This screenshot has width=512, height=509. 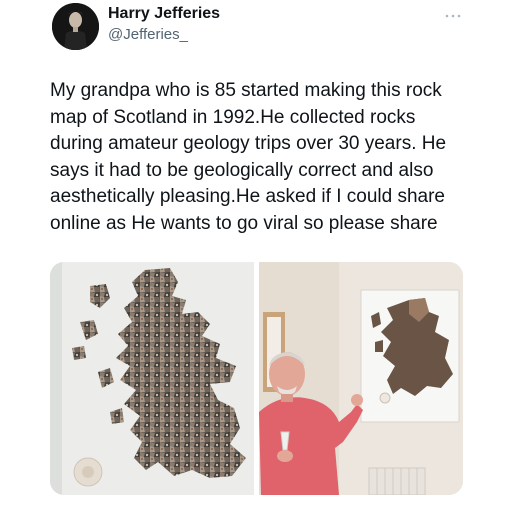 I want to click on more-horizontal-icon, so click(x=453, y=13).